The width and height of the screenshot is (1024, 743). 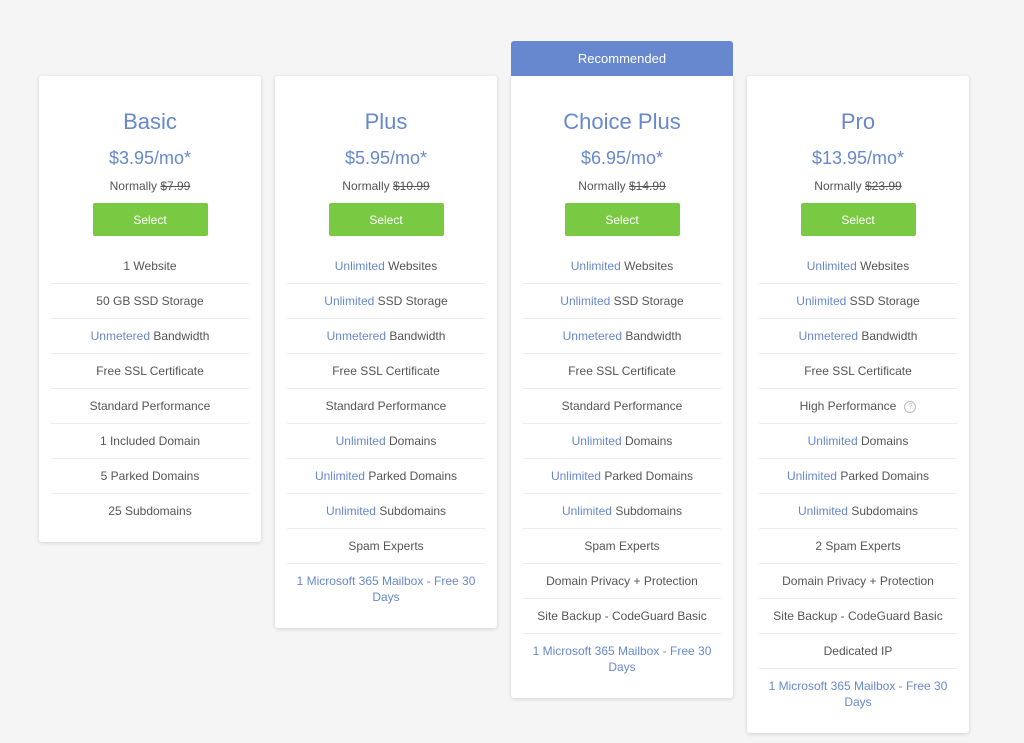 I want to click on normal-price-line: Normally $14.99, so click(x=622, y=186).